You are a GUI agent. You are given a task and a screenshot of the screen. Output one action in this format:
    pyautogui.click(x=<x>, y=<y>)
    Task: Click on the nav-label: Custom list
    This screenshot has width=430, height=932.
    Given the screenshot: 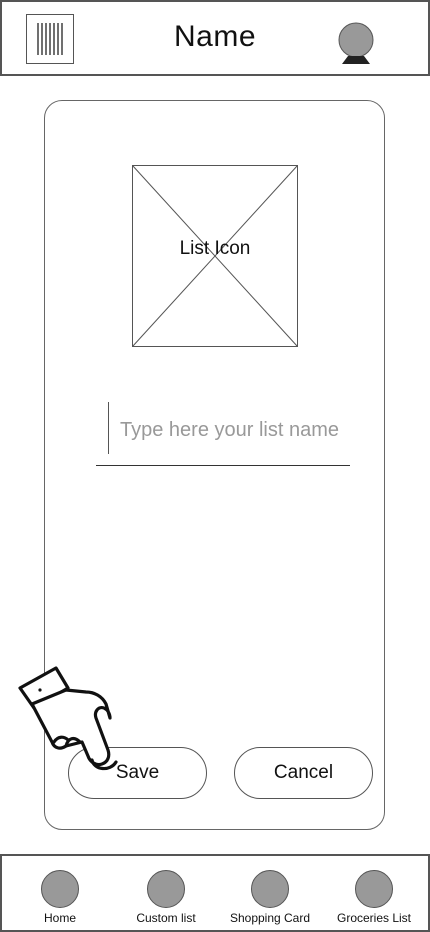 What is the action you would take?
    pyautogui.click(x=166, y=918)
    